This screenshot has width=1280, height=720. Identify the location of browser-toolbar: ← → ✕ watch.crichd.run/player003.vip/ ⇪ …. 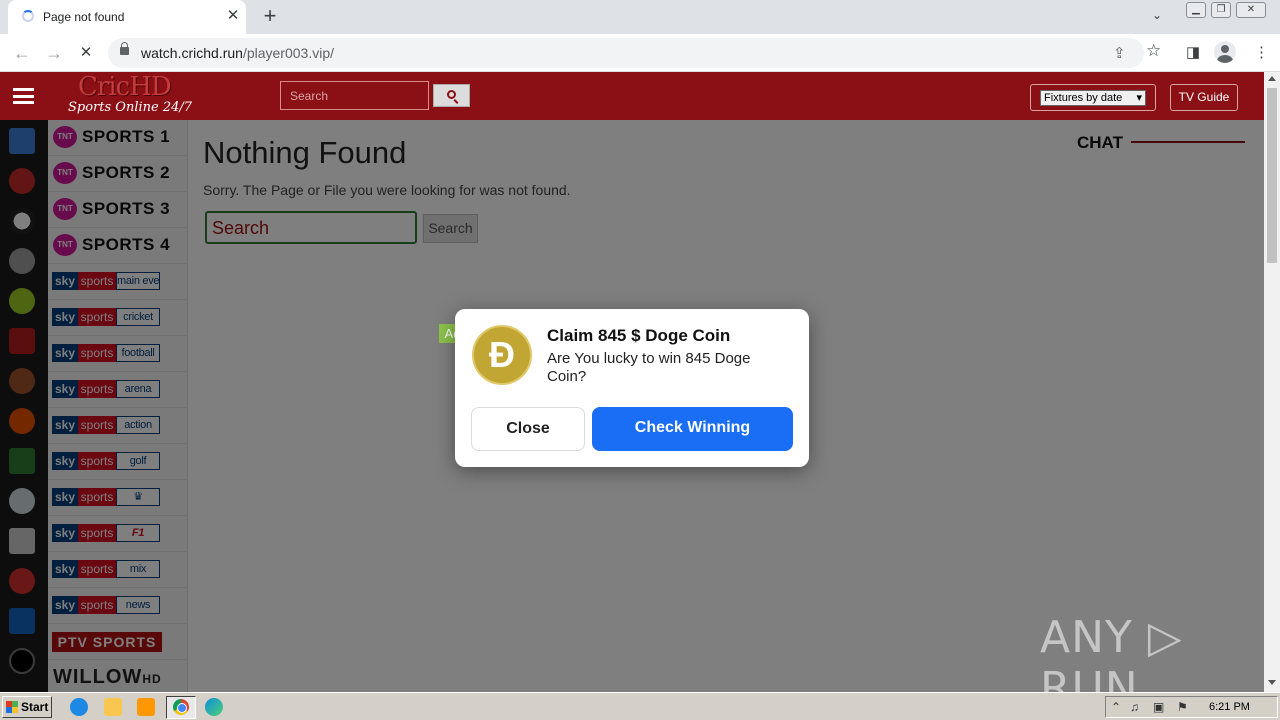
(640, 53).